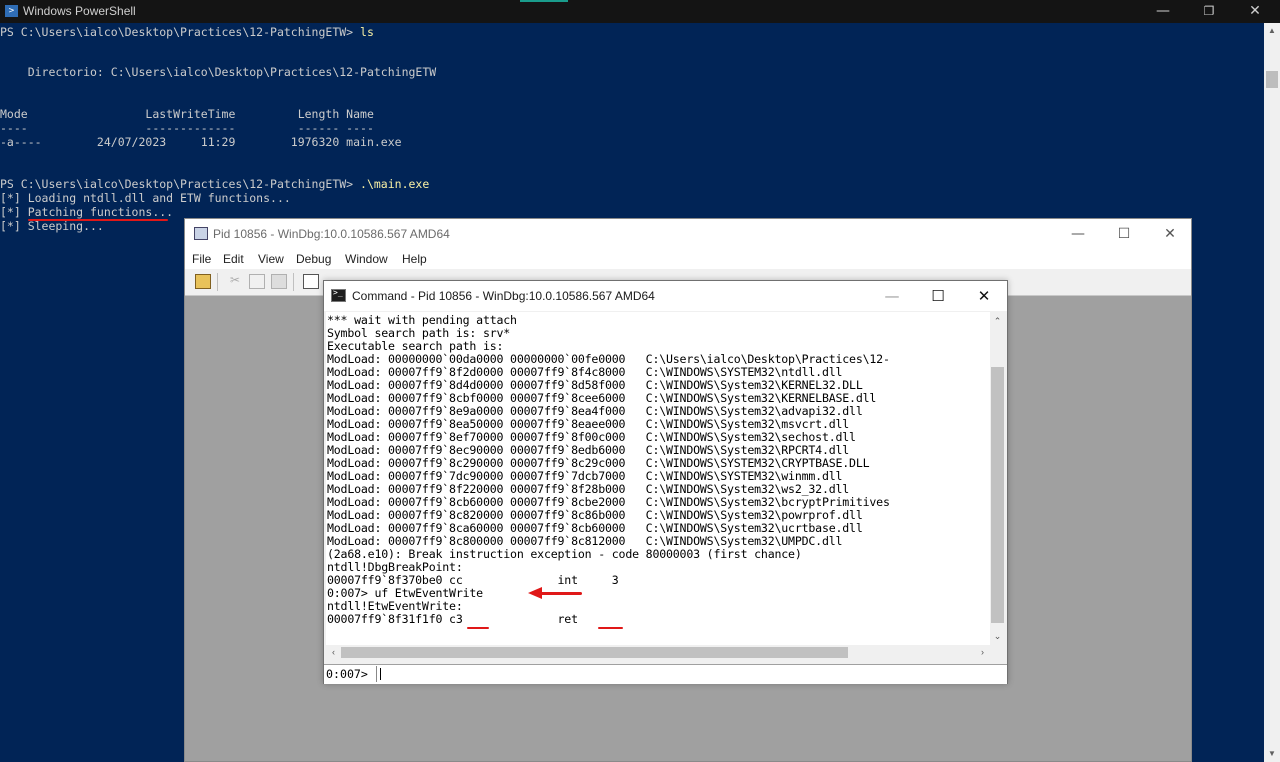  Describe the element at coordinates (691, 674) in the screenshot. I see `command-input` at that location.